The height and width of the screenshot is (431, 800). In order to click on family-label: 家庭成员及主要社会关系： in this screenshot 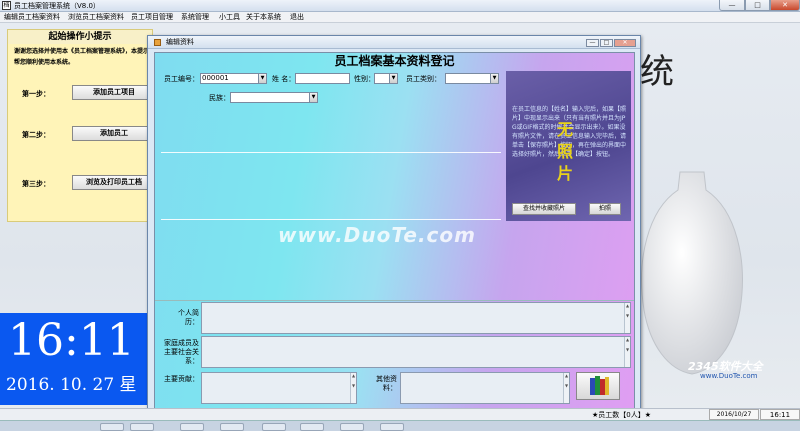, I will do `click(181, 352)`.